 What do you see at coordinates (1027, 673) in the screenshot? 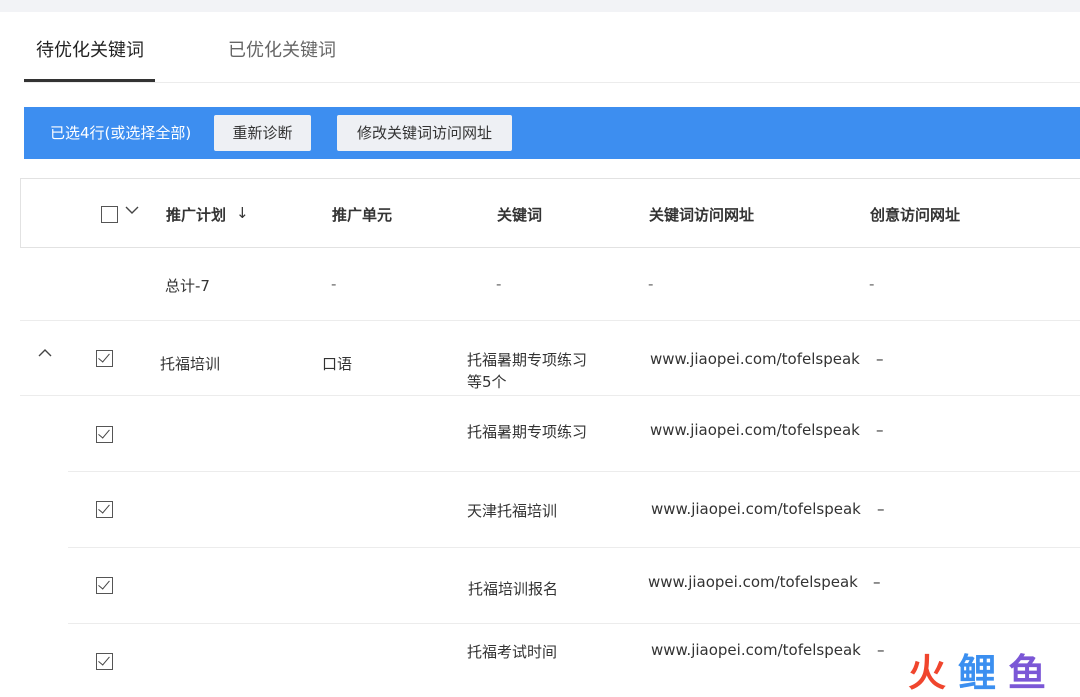
I see `watermark-char-3: 鱼` at bounding box center [1027, 673].